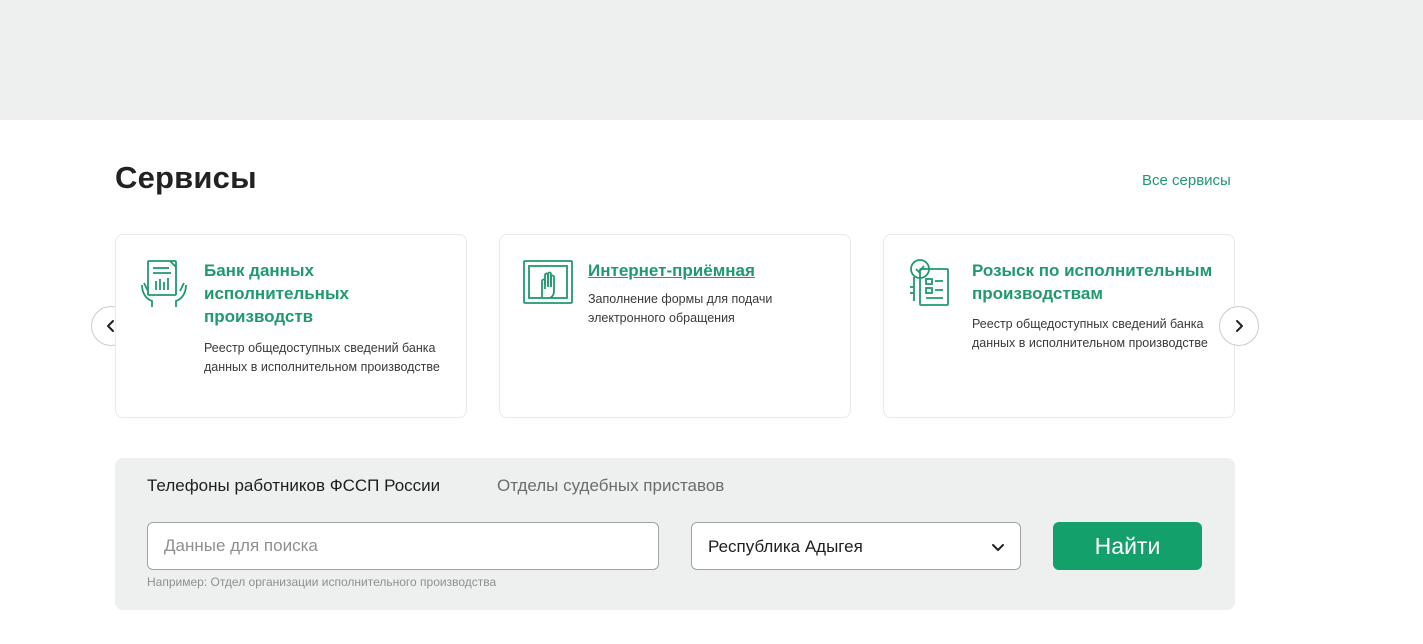 This screenshot has width=1423, height=644. I want to click on chevron-right-icon, so click(1239, 326).